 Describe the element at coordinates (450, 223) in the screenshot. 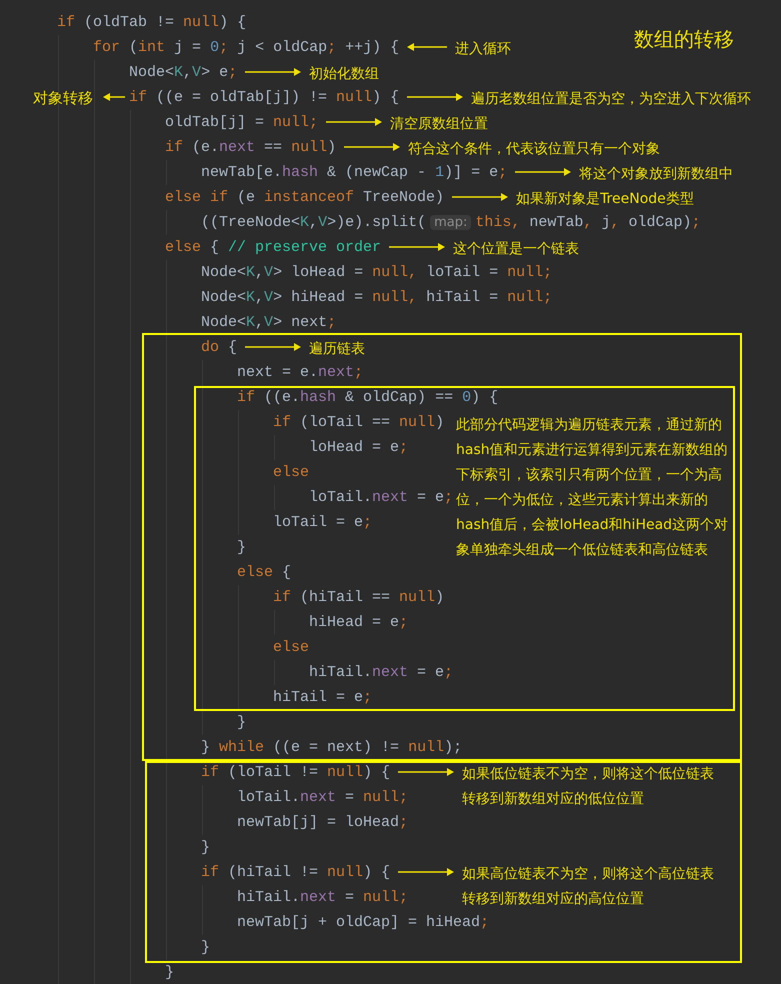

I see `code-line: ((TreeNode<K,V>)e).split( map: this, newTab, j, oldCap);` at that location.